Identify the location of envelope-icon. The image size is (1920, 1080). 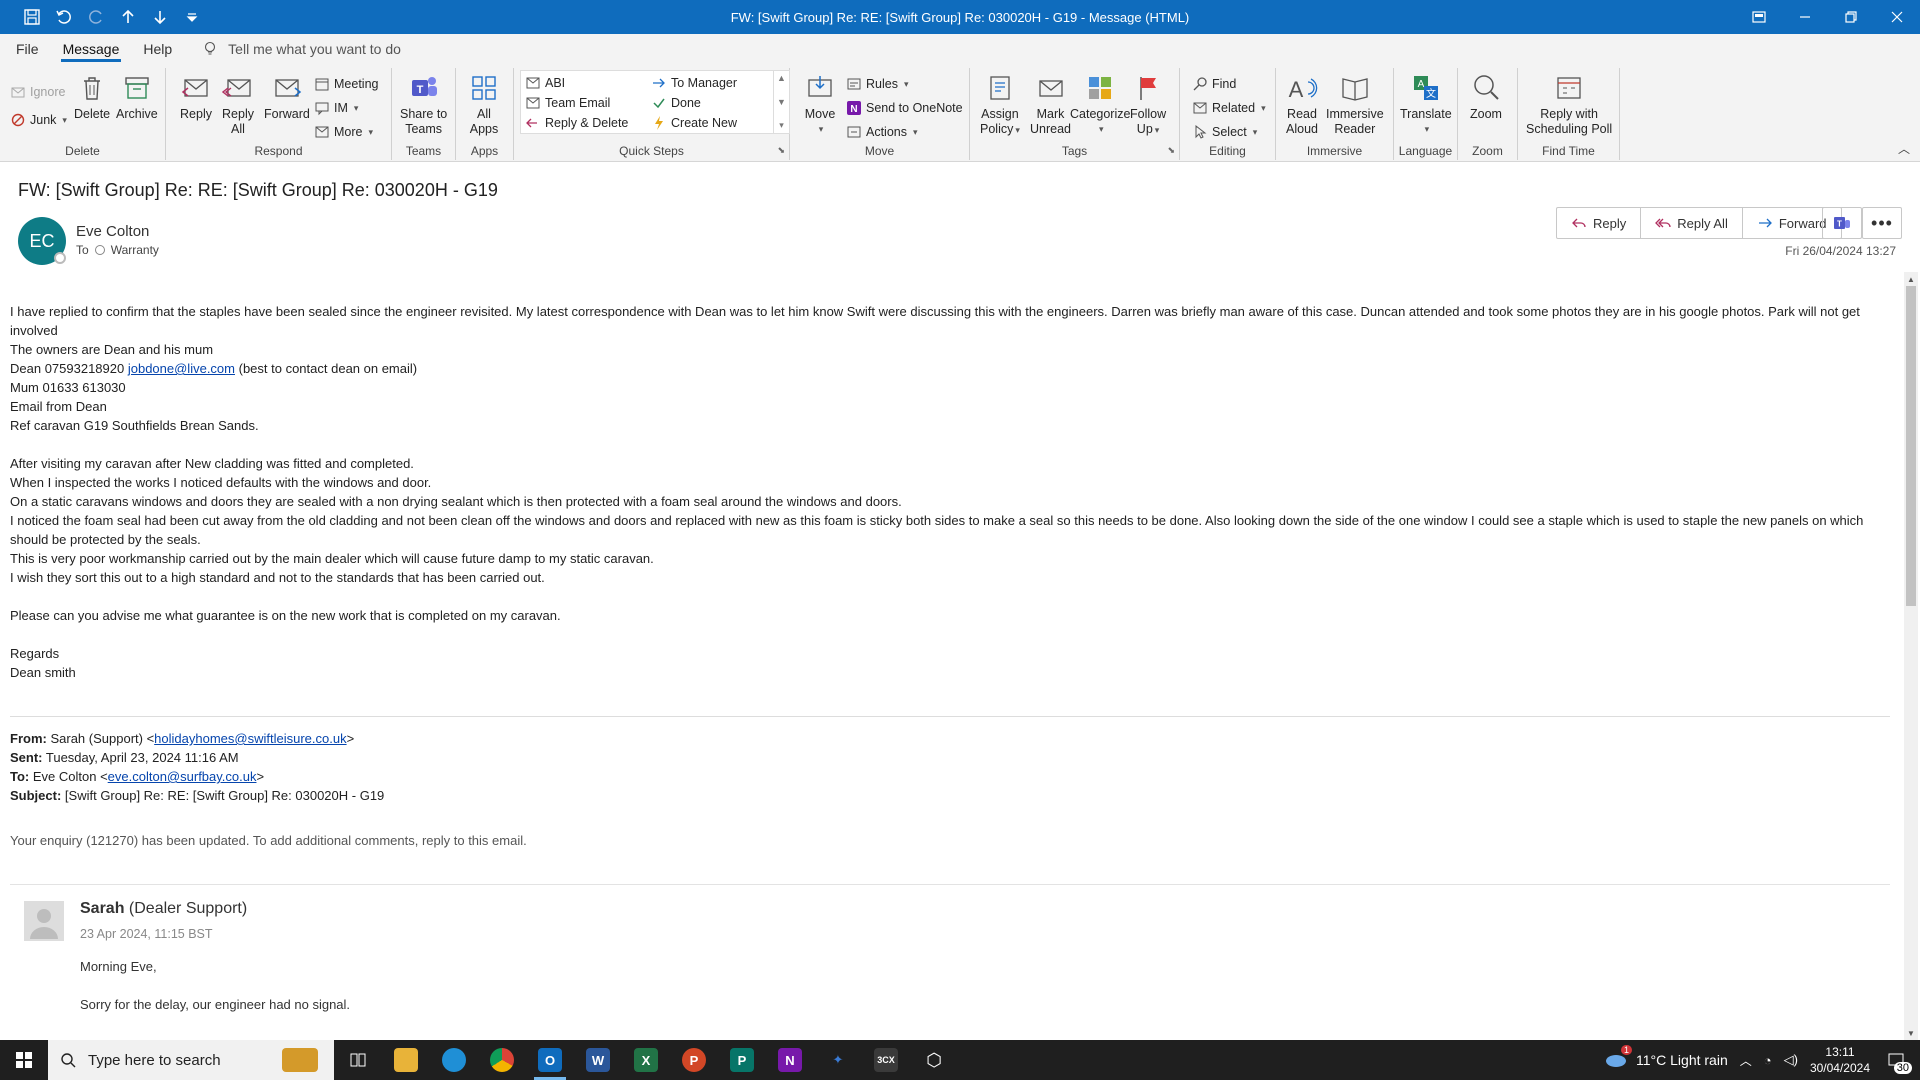
(533, 83).